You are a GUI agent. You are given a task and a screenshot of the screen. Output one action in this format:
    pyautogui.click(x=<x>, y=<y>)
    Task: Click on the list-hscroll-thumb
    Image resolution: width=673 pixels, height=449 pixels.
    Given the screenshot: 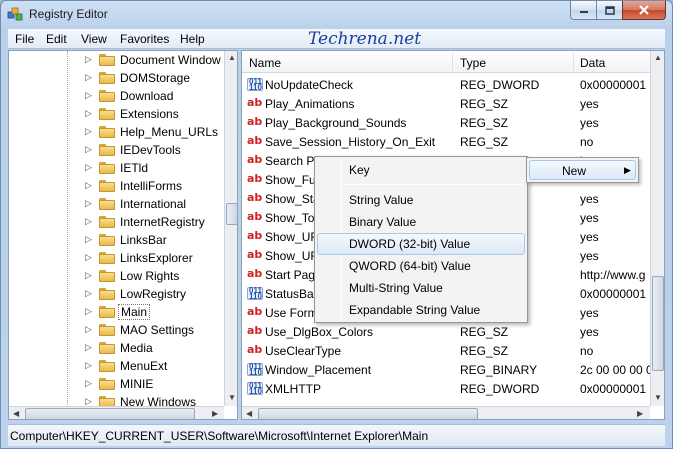 What is the action you would take?
    pyautogui.click(x=368, y=413)
    